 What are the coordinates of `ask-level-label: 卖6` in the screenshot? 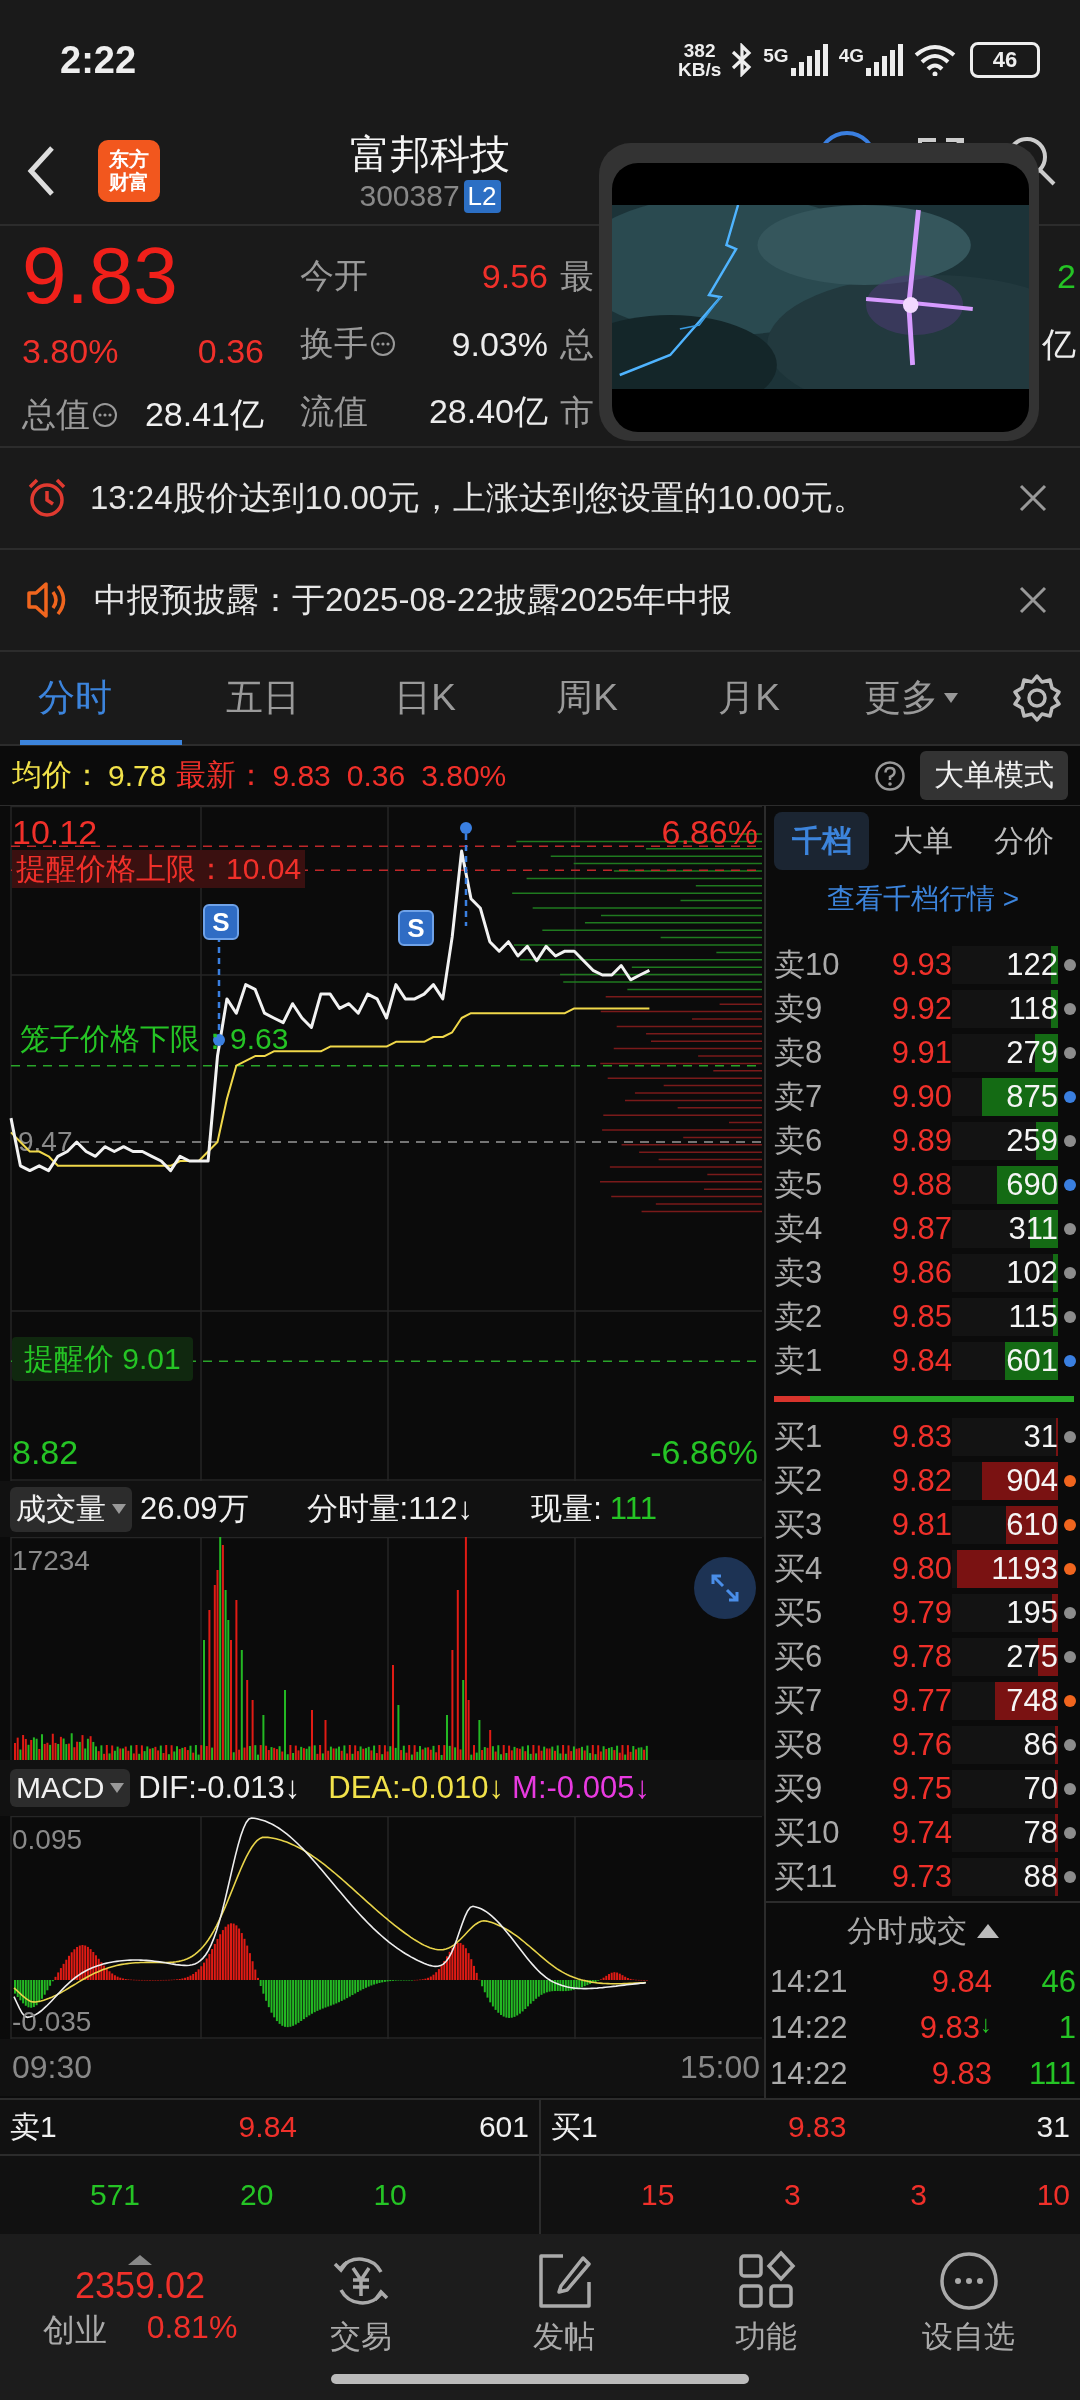 It's located at (799, 1141).